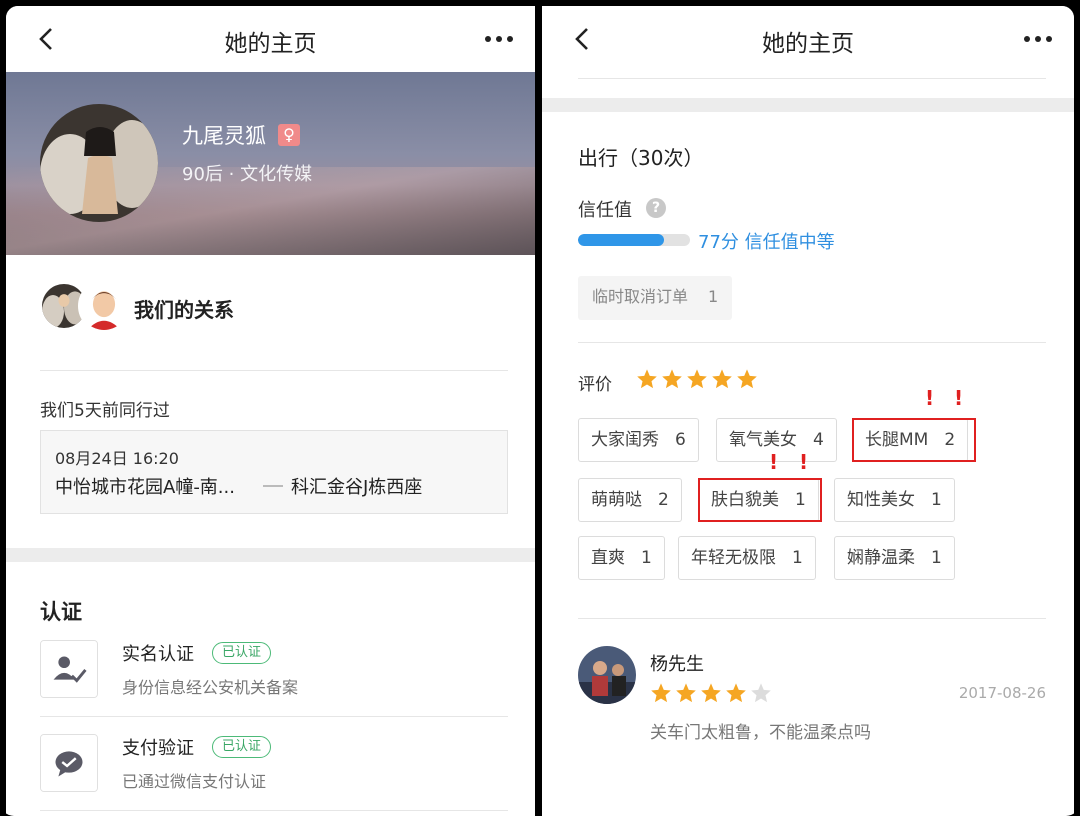 The image size is (1080, 816). I want to click on tag-count: 2, so click(663, 500).